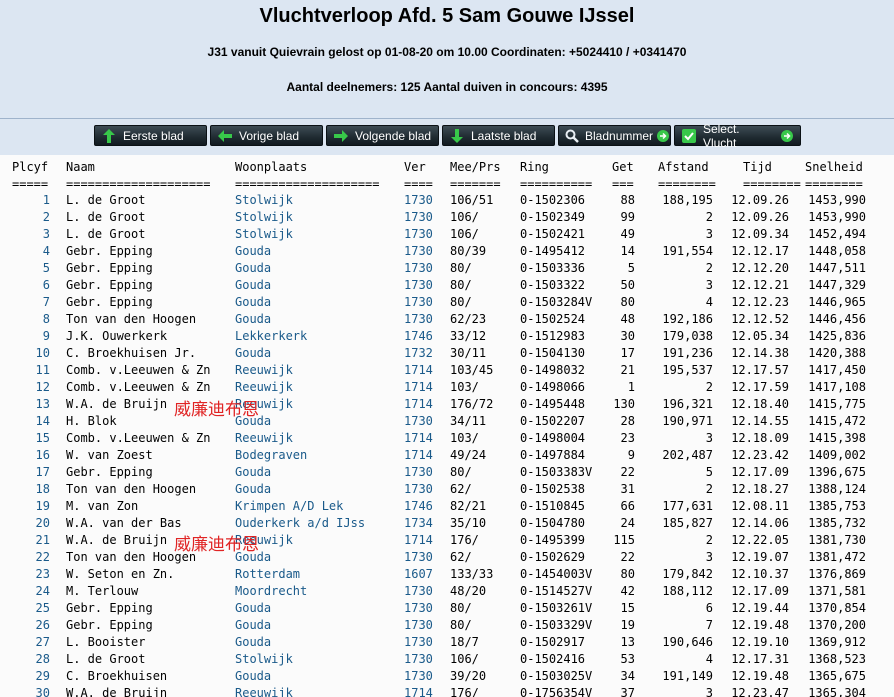 This screenshot has width=894, height=697. Describe the element at coordinates (418, 353) in the screenshot. I see `cell-ver: 1732` at that location.